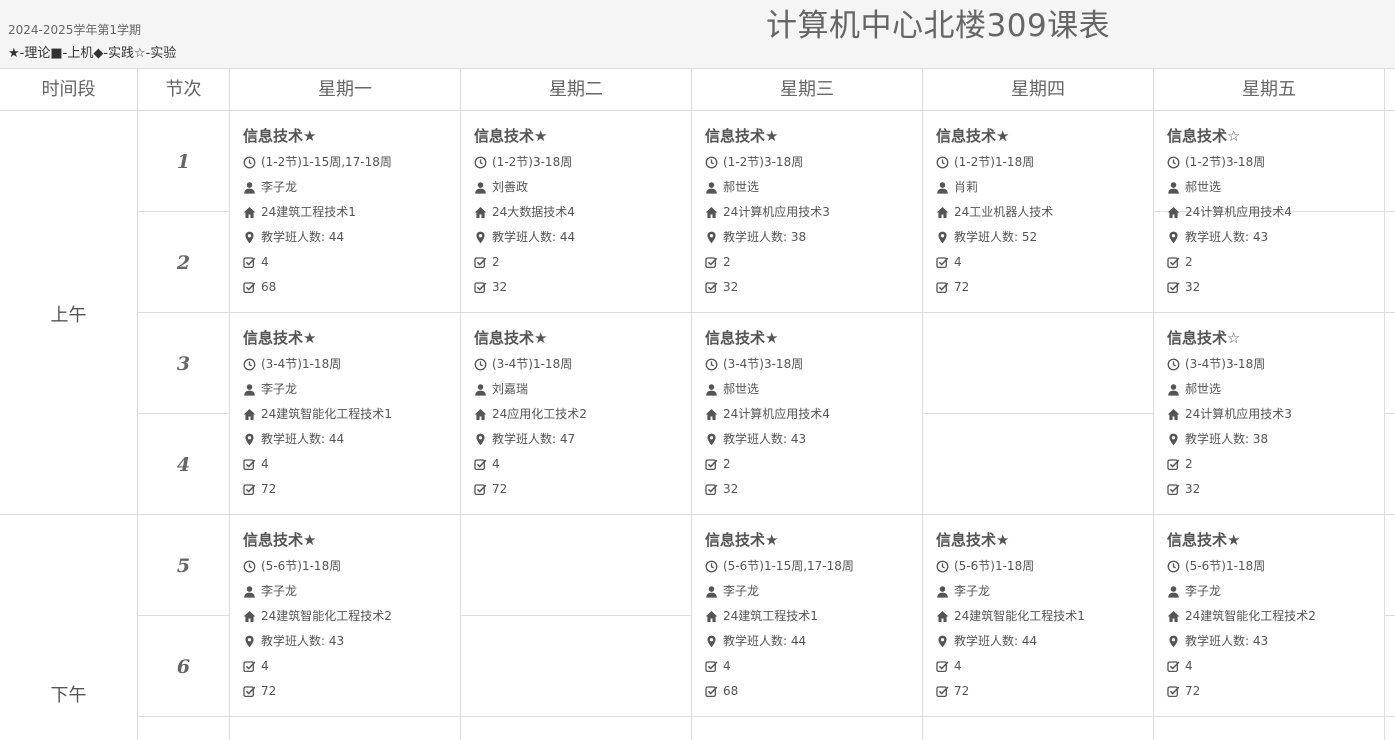 This screenshot has width=1395, height=740. I want to click on course-weeks: (1-2节)1-15周,17-18周, so click(326, 162).